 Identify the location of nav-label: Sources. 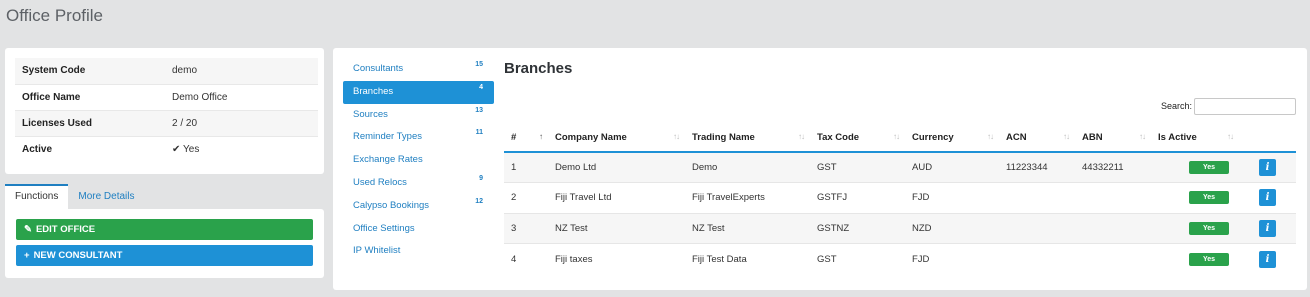
(370, 114).